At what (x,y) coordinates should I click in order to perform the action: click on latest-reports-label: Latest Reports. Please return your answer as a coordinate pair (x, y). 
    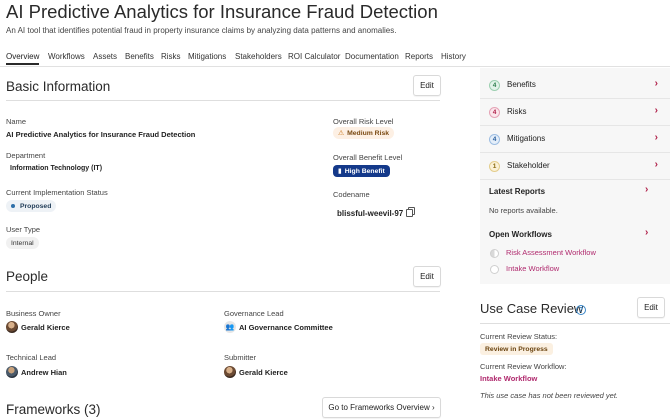
    Looking at the image, I should click on (517, 191).